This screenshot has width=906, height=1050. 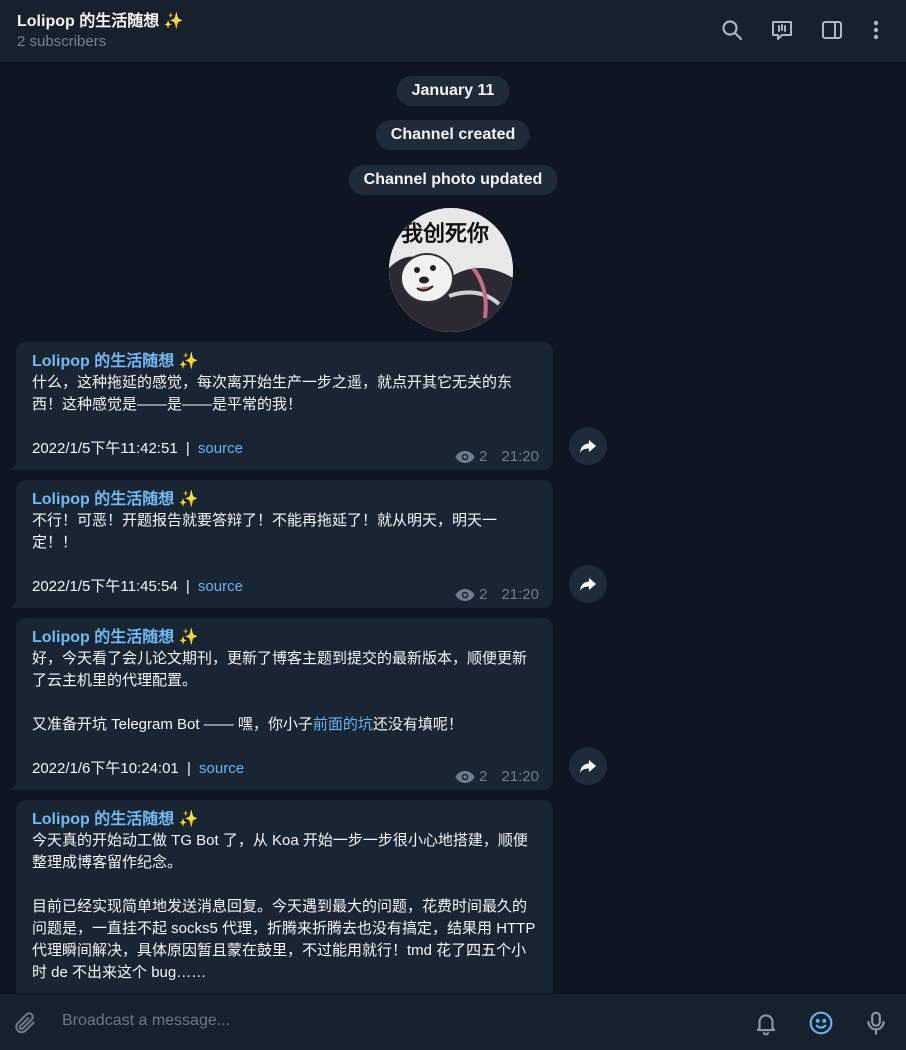 What do you see at coordinates (453, 91) in the screenshot?
I see `date-badge: January 11` at bounding box center [453, 91].